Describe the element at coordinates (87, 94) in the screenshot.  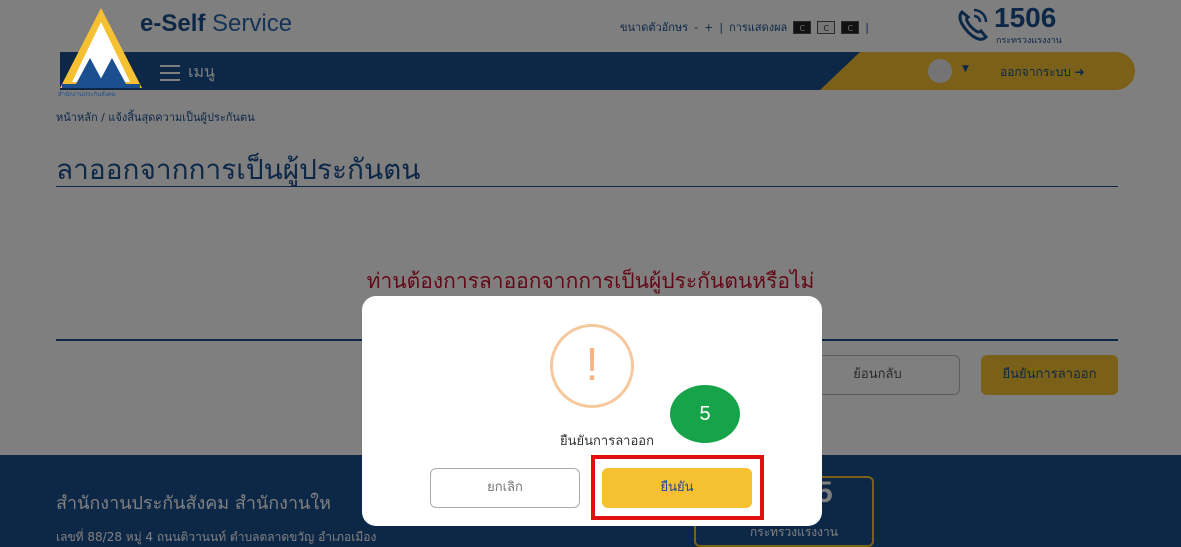
I see `logo-caption: สำนักงานประกันสังคม` at that location.